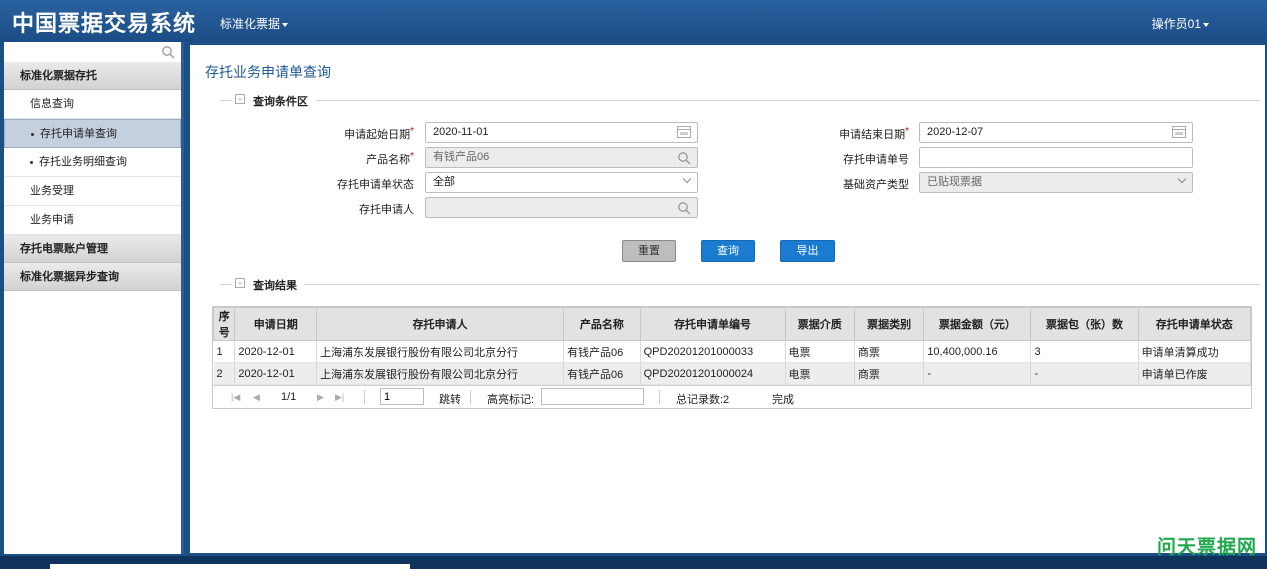  What do you see at coordinates (955, 132) in the screenshot?
I see `field-value: 2020-12-07` at bounding box center [955, 132].